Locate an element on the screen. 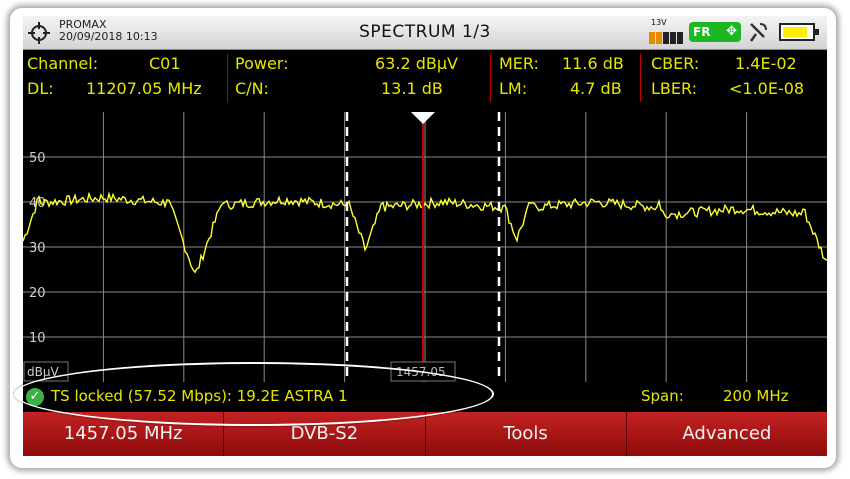 The image size is (850, 479). power-label: Power: is located at coordinates (262, 63).